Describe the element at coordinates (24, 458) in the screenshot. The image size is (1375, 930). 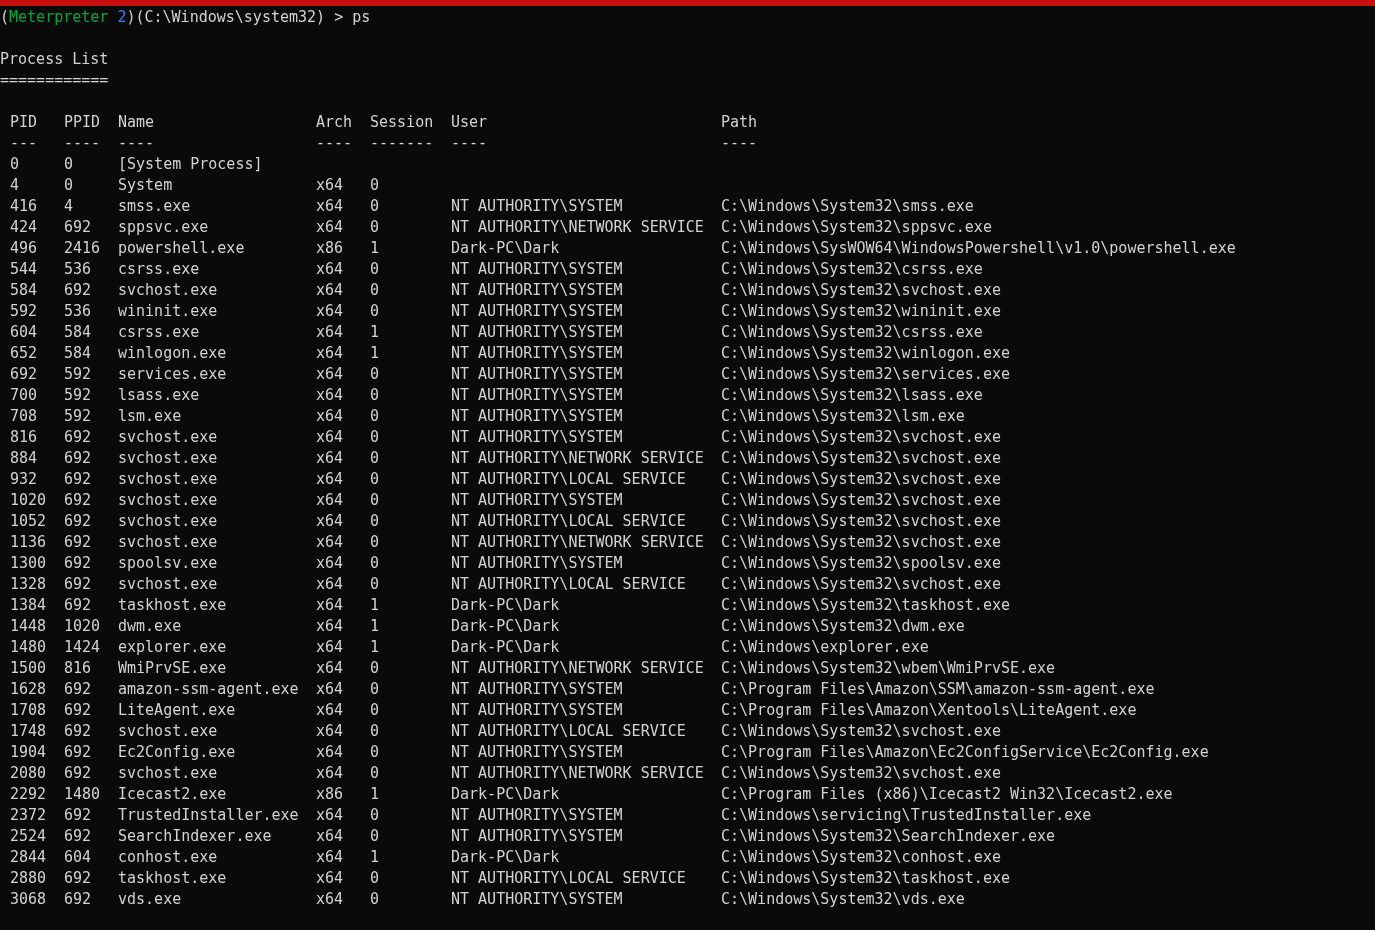
I see `table-cell: 884` at that location.